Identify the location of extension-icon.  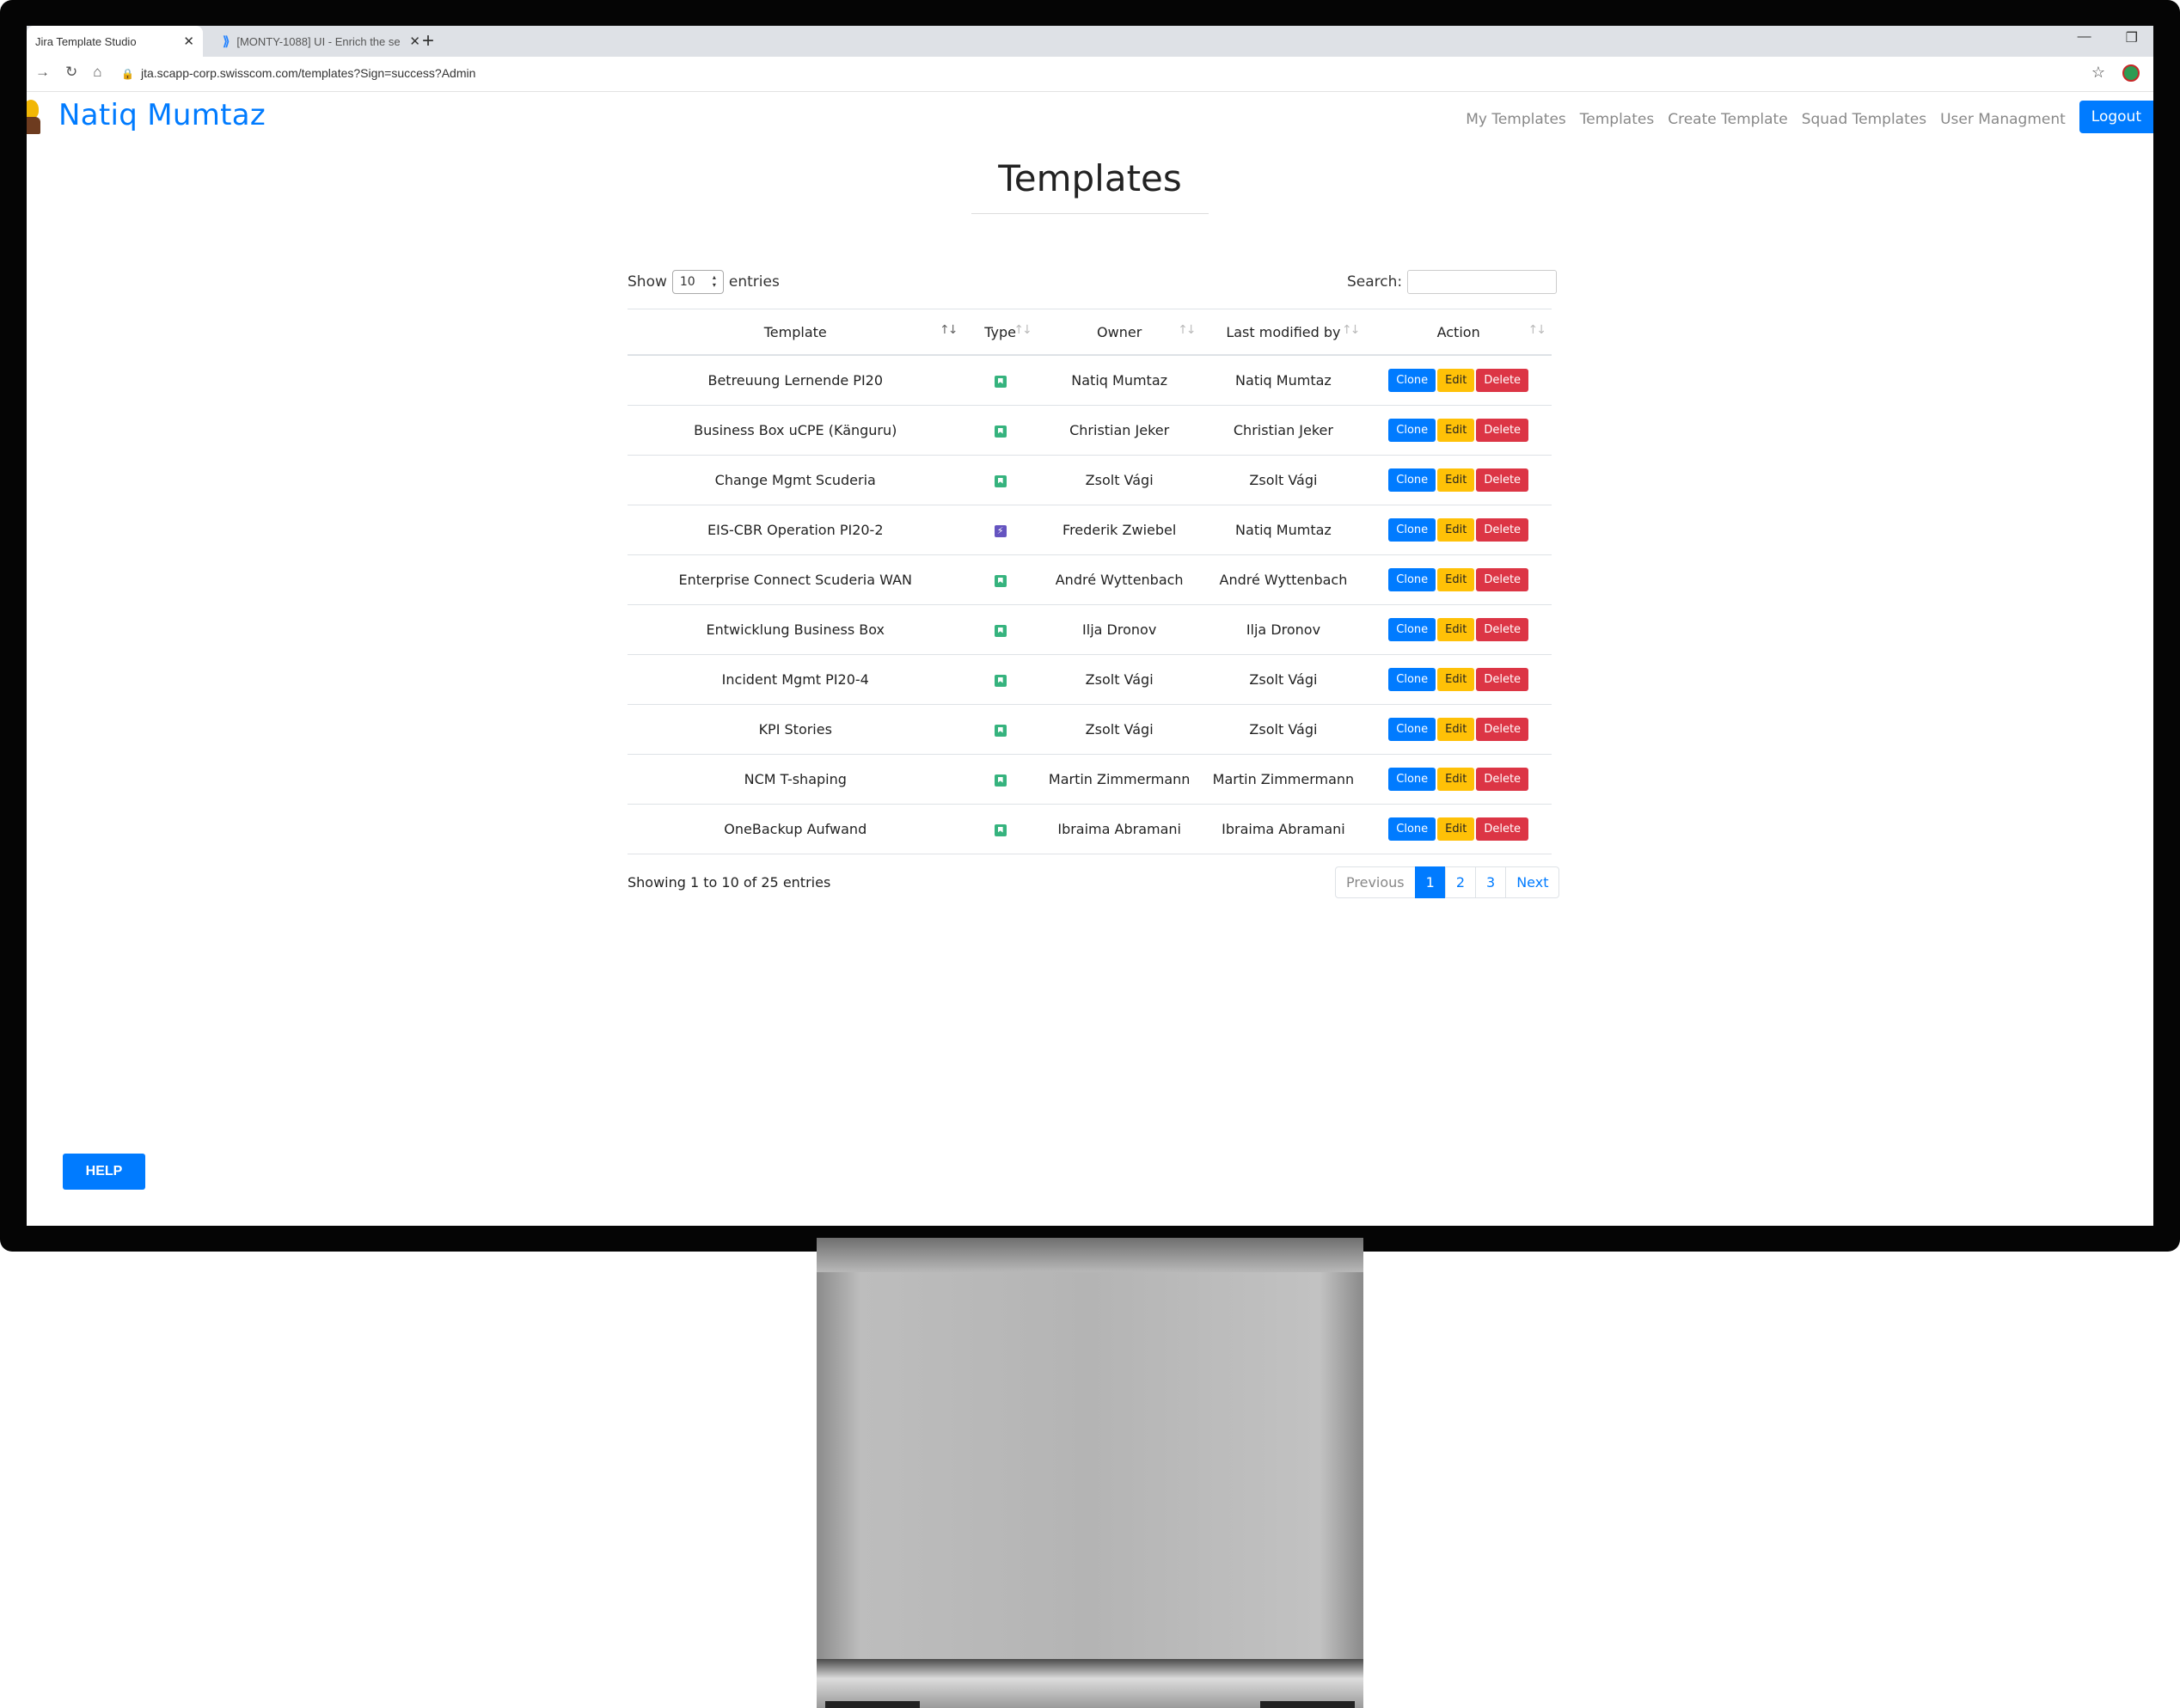
(2131, 73).